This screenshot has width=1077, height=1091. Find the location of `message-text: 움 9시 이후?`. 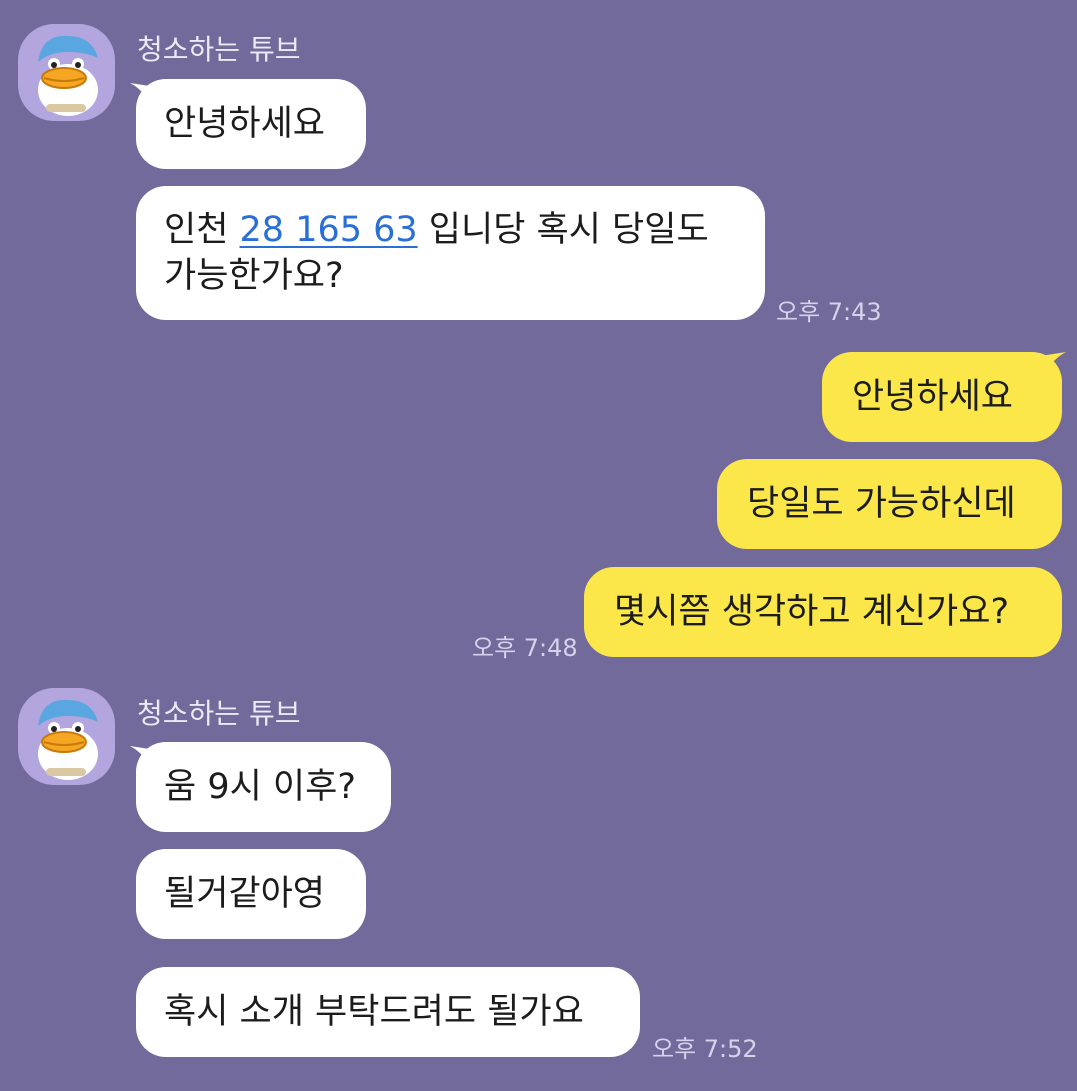

message-text: 움 9시 이후? is located at coordinates (260, 787).